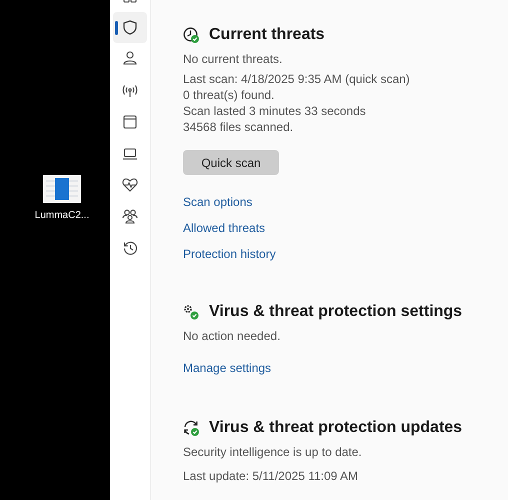 The height and width of the screenshot is (500, 508). What do you see at coordinates (116, 27) in the screenshot?
I see `selection-indicator` at bounding box center [116, 27].